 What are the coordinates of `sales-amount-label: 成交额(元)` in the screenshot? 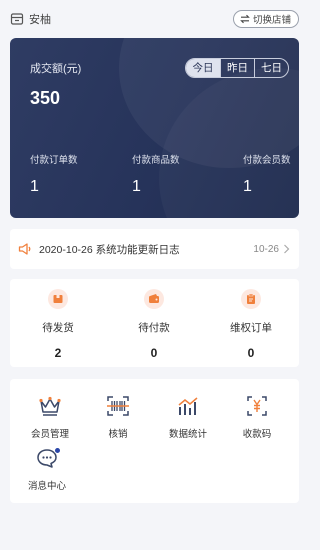 It's located at (56, 69).